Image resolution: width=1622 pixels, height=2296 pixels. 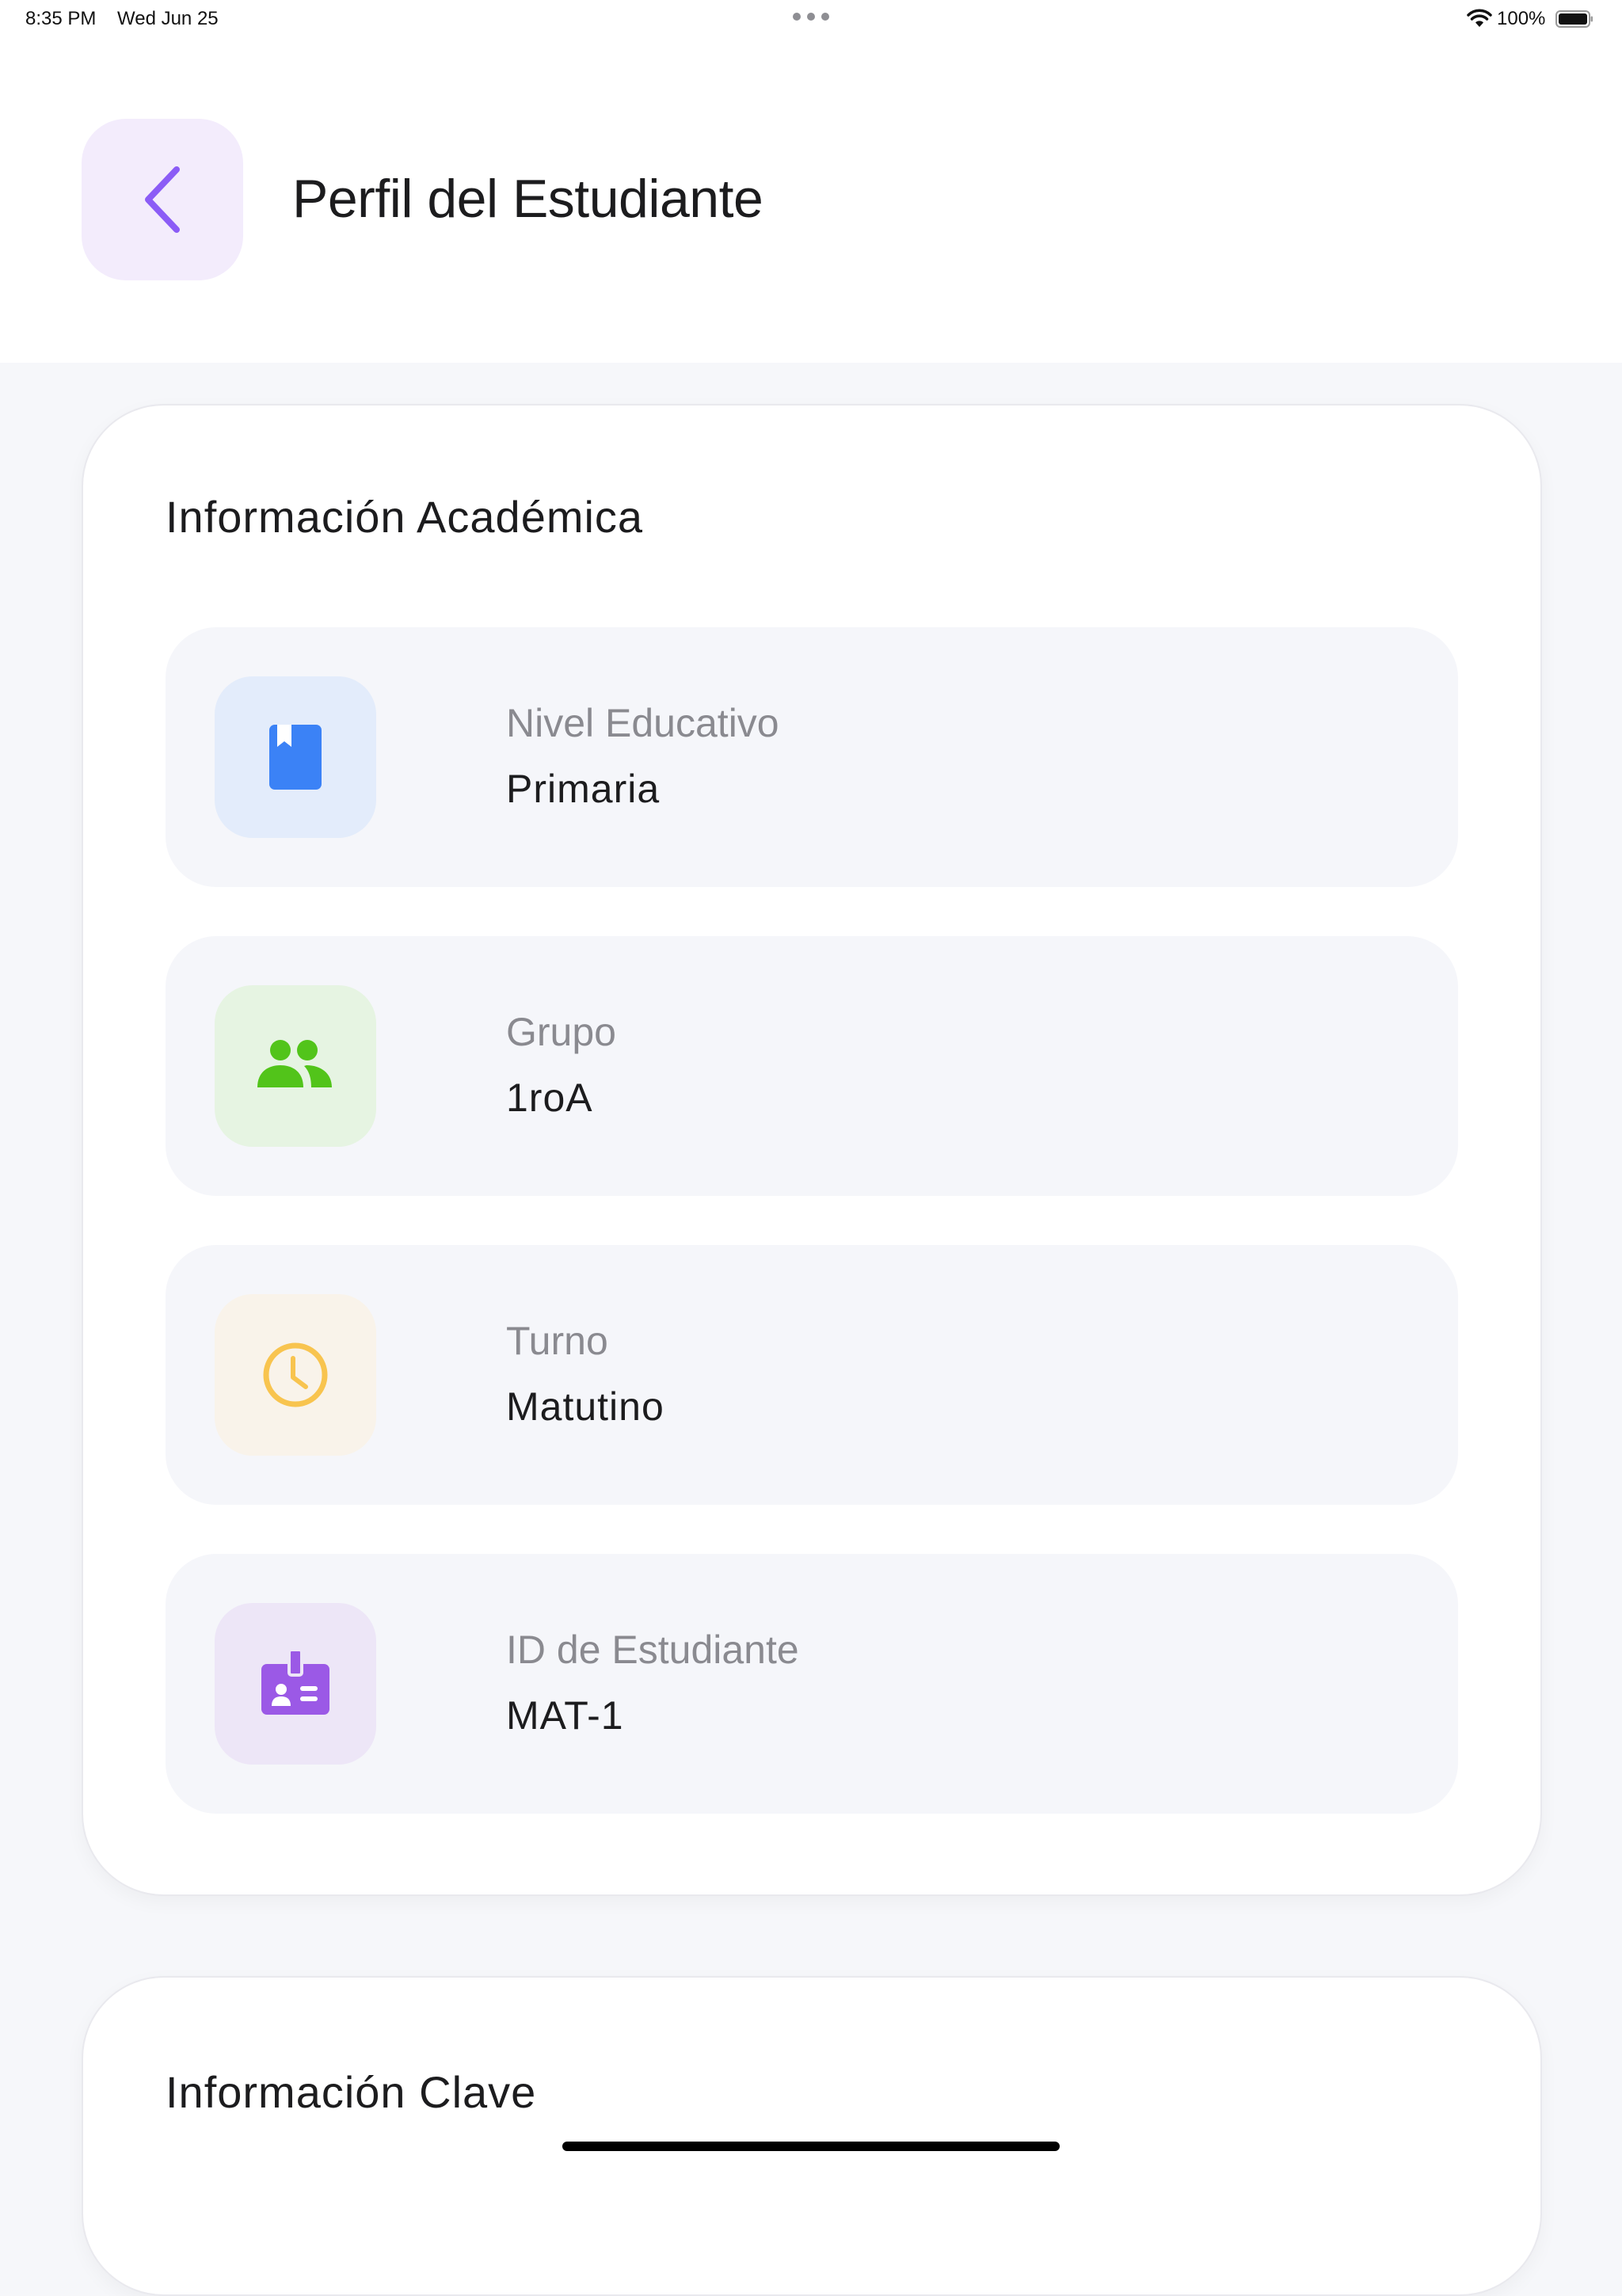 I want to click on home-indicator, so click(x=811, y=2146).